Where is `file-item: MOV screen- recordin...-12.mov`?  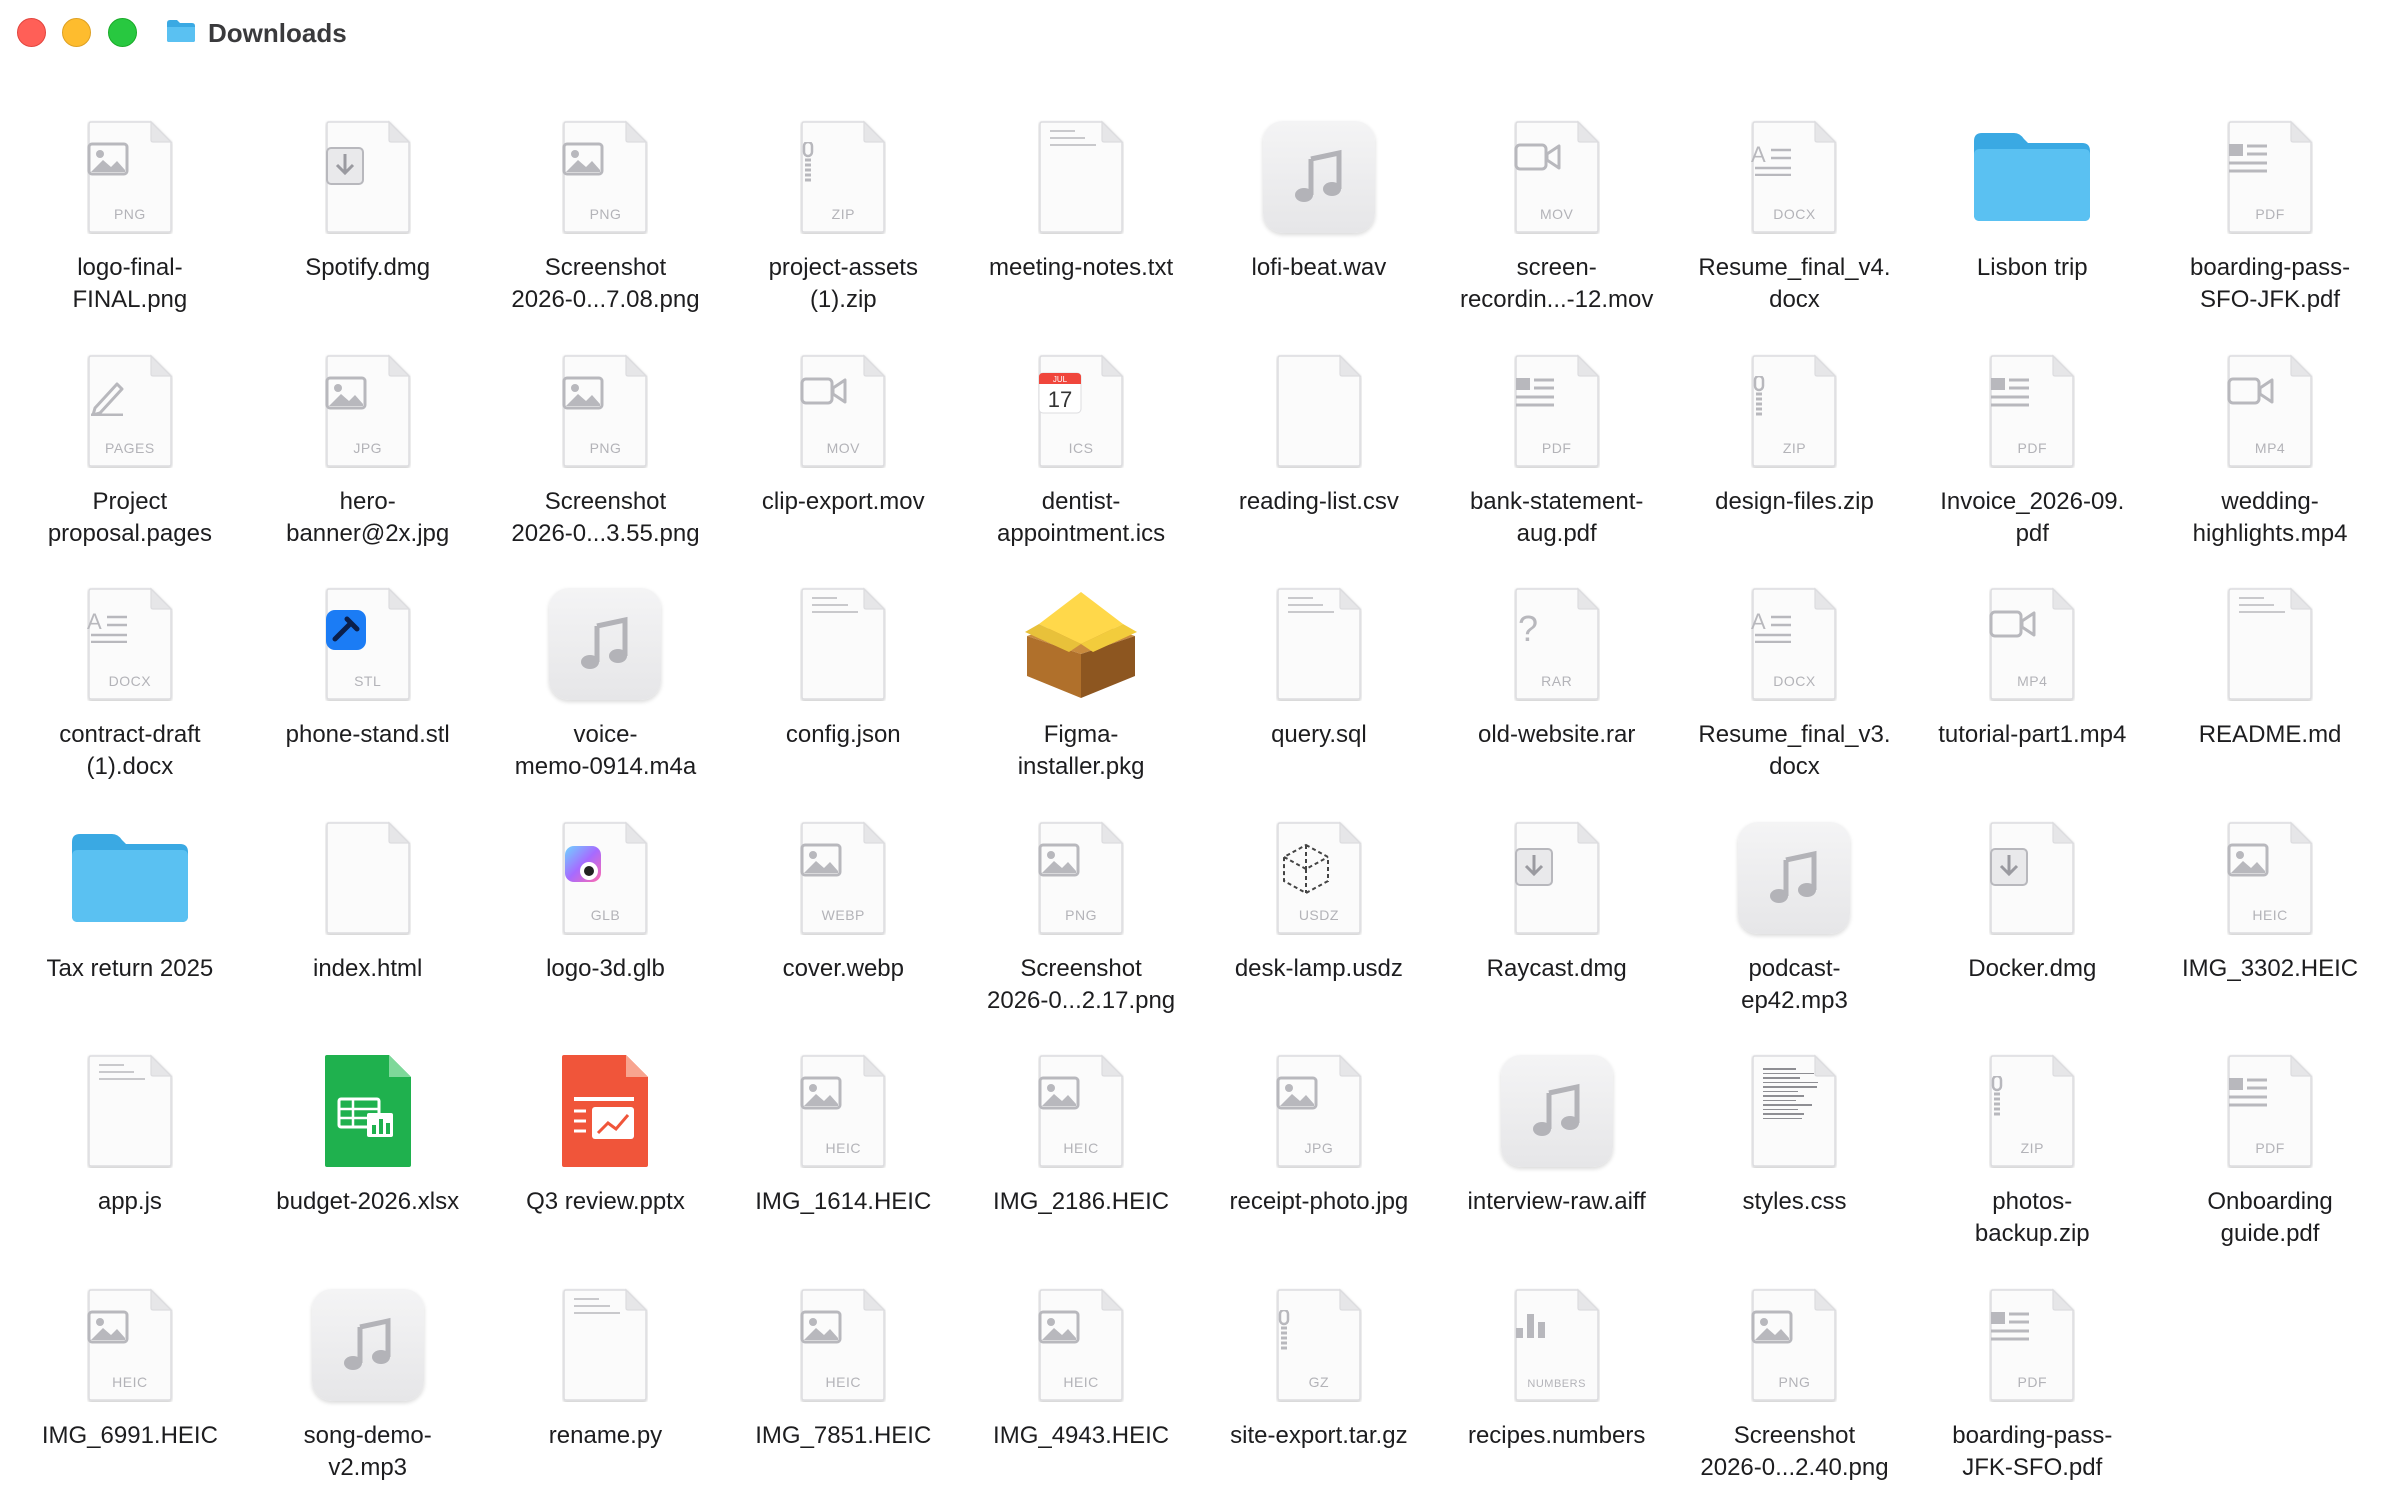 file-item: MOV screen- recordin...-12.mov is located at coordinates (1557, 229).